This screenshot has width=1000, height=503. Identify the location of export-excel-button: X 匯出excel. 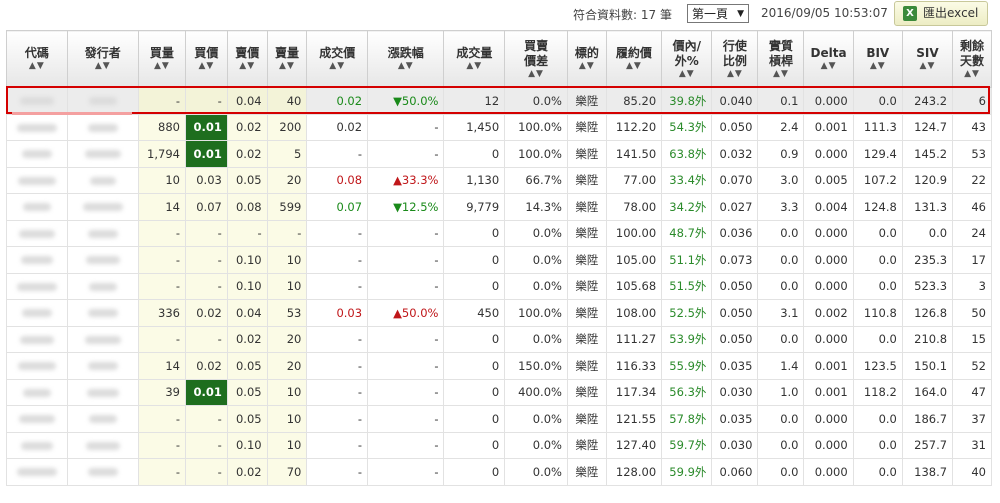
(941, 13).